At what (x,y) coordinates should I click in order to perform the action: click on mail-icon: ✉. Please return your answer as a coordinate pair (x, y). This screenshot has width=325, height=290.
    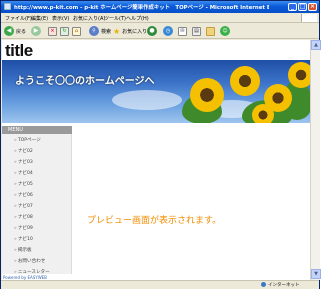
    Looking at the image, I should click on (182, 31).